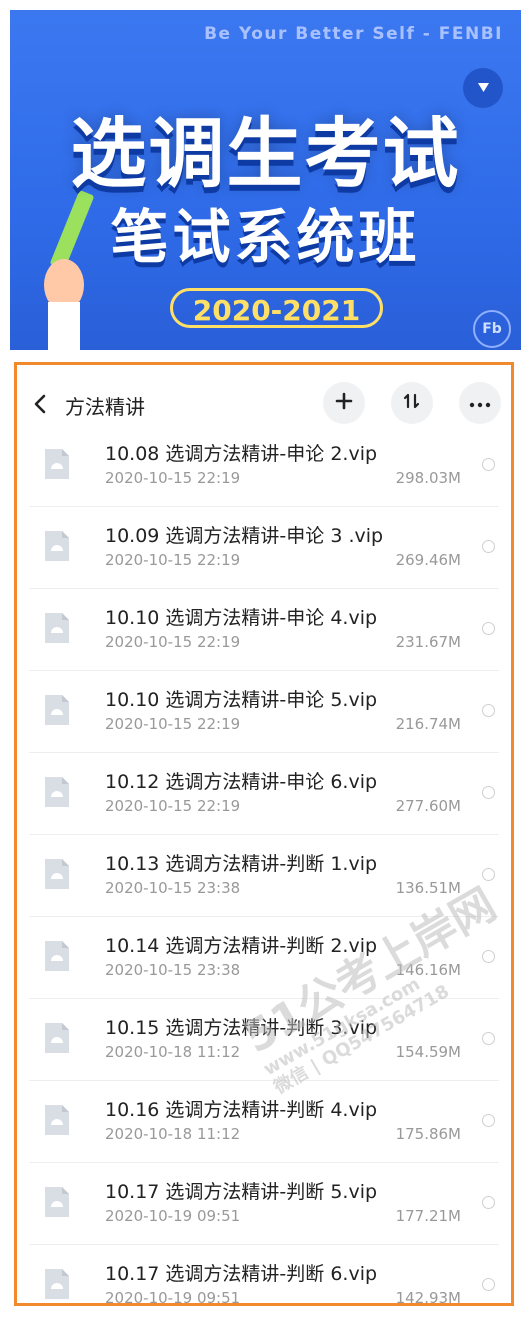 This screenshot has width=531, height=1319. I want to click on add-button, so click(344, 403).